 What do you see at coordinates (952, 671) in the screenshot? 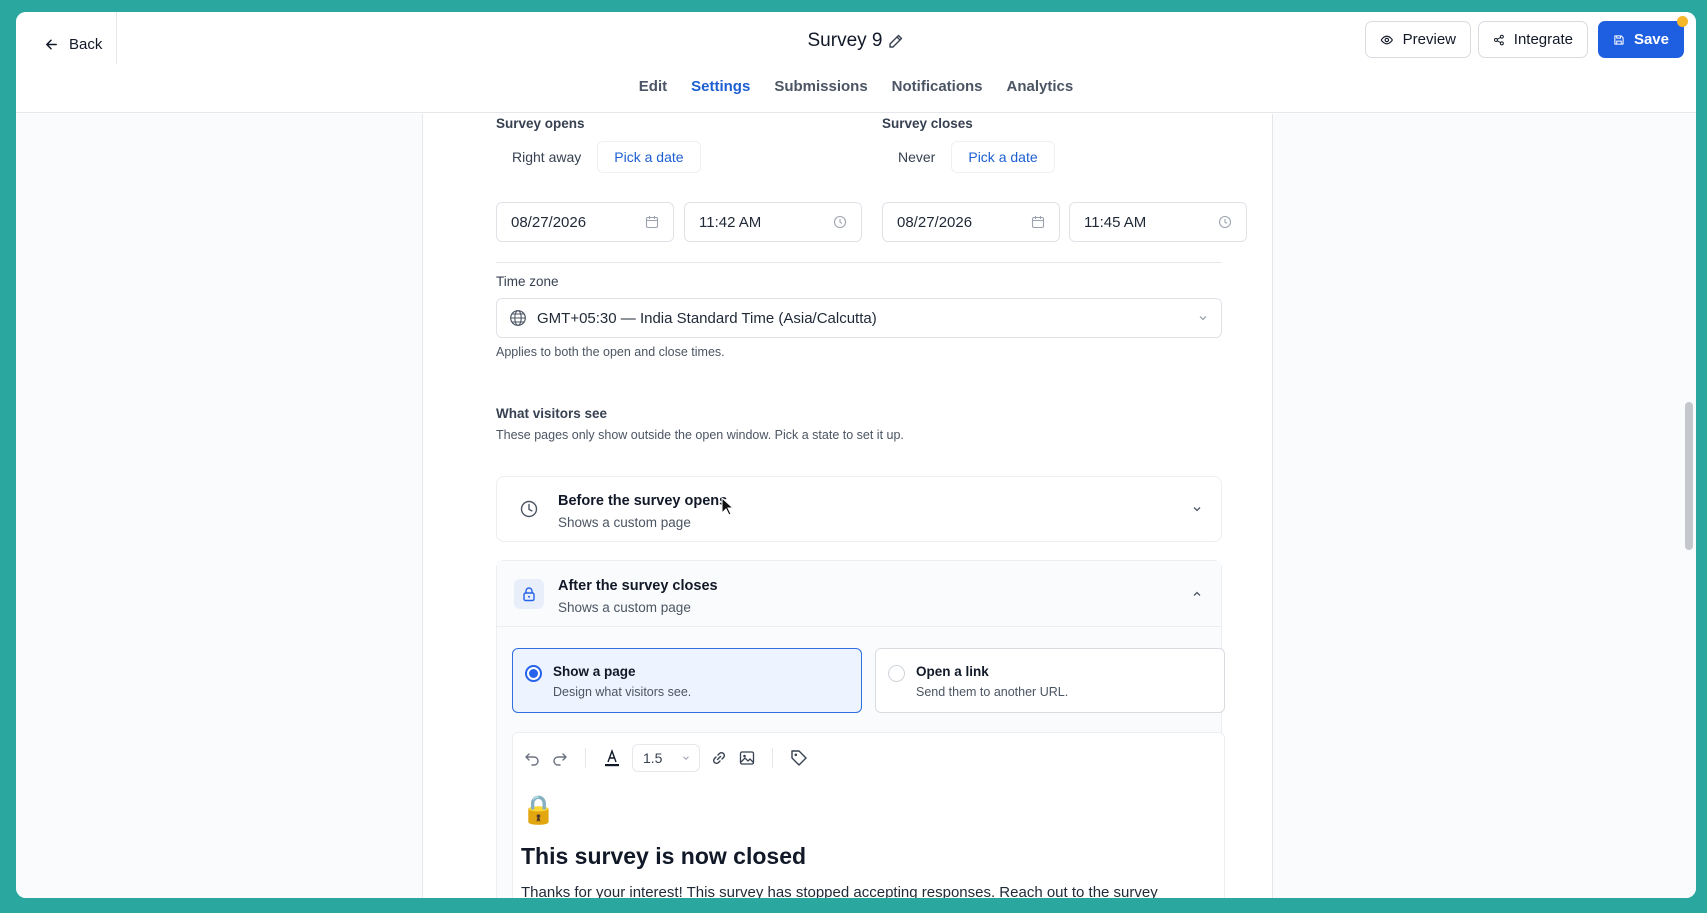
I see `open-link-title: Open a link` at bounding box center [952, 671].